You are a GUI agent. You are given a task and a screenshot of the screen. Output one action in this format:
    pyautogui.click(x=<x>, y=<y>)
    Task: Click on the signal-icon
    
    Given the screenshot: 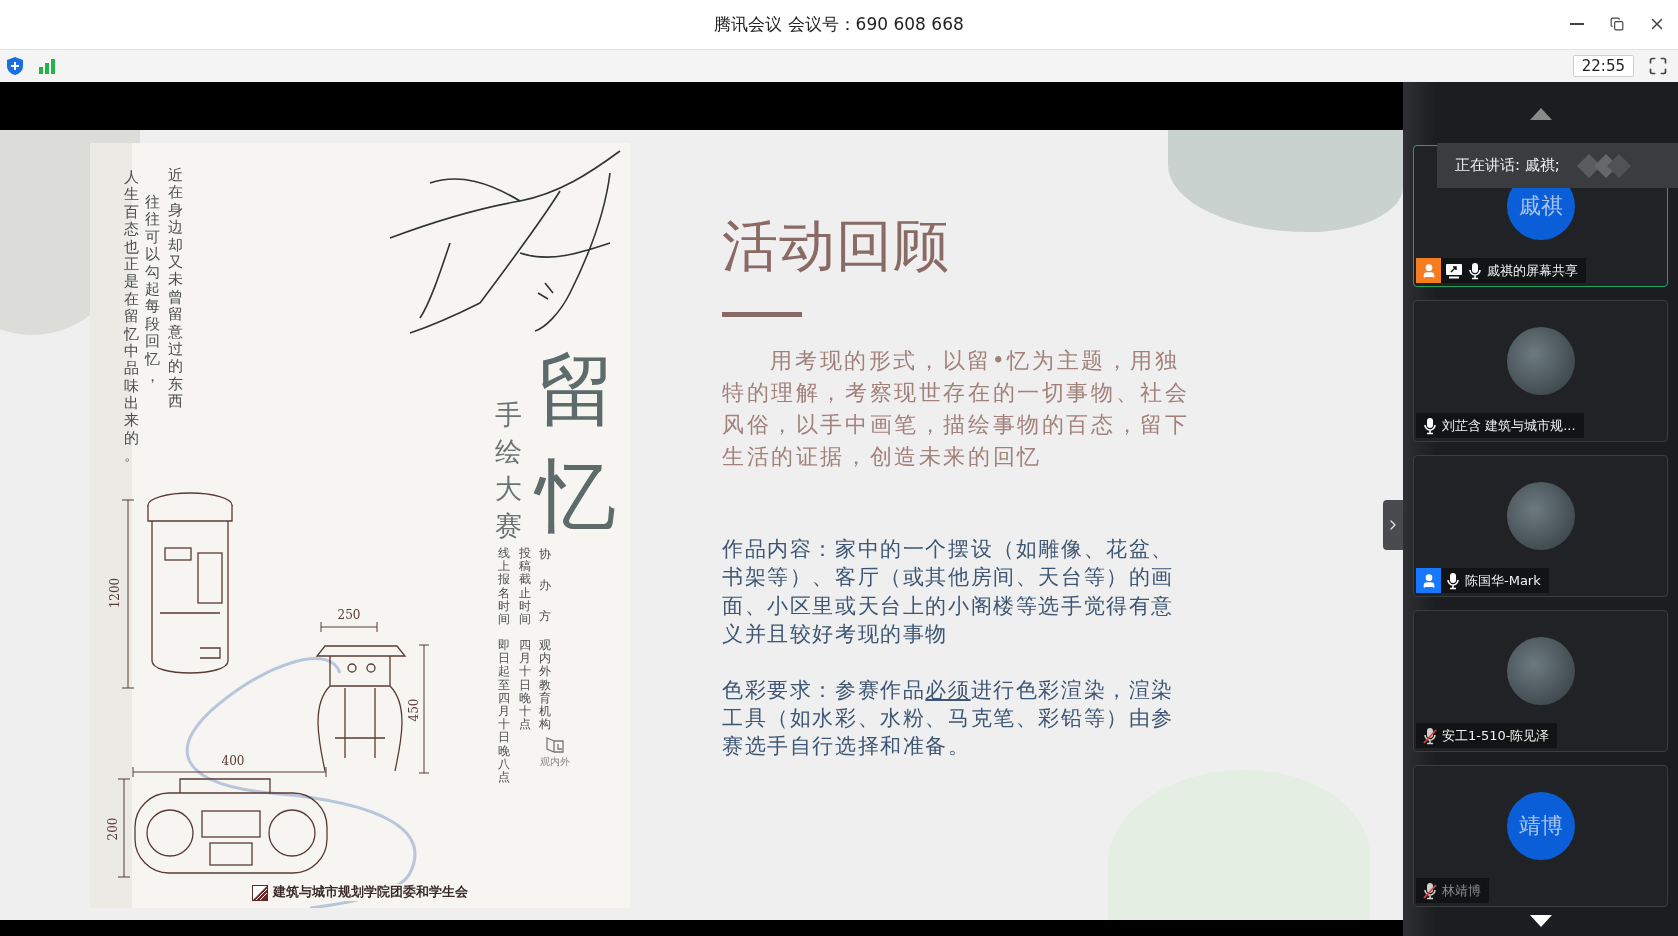 What is the action you would take?
    pyautogui.click(x=47, y=66)
    